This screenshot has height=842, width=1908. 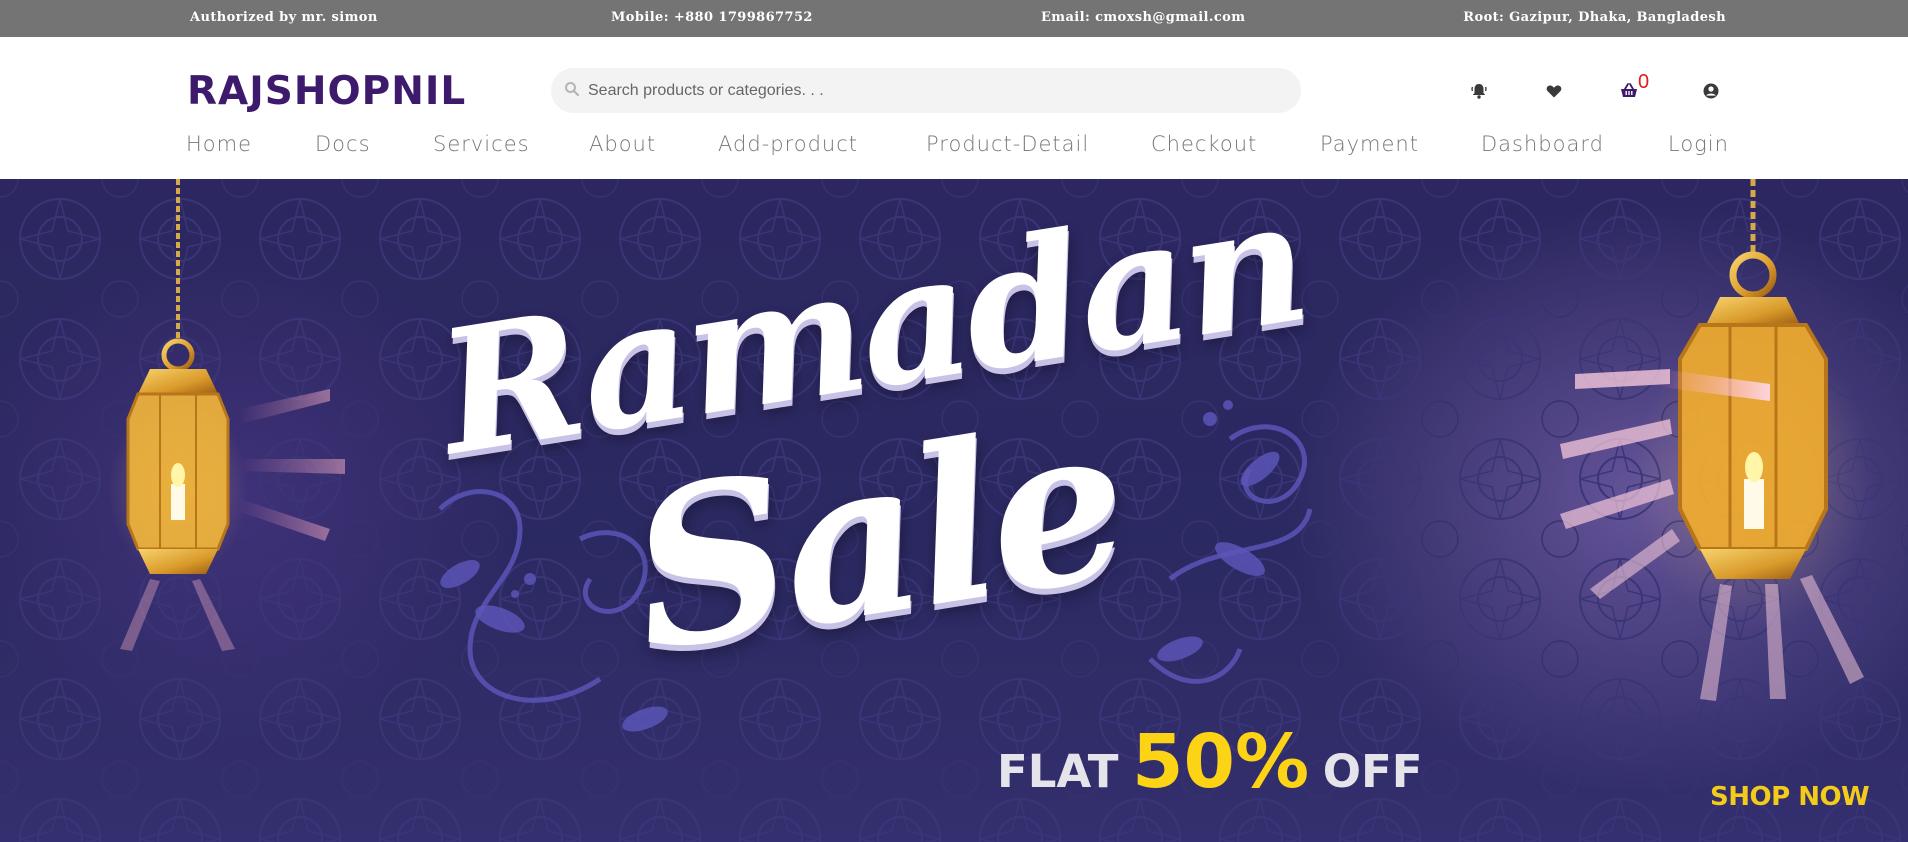 What do you see at coordinates (226, 415) in the screenshot?
I see `lantern-left` at bounding box center [226, 415].